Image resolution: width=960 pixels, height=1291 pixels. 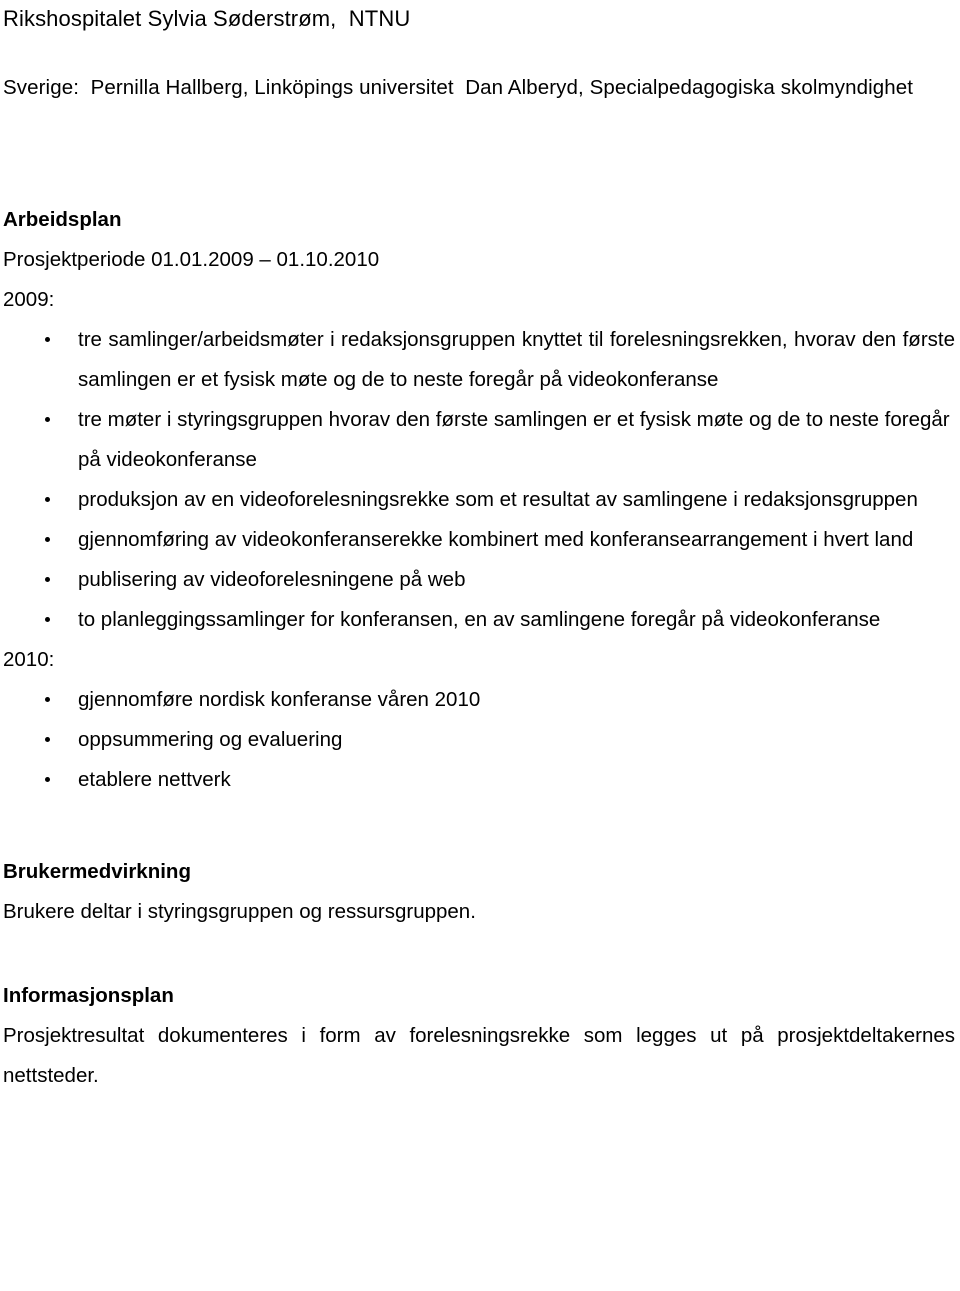 I want to click on list-item-text: etablere nettverk, so click(x=154, y=779).